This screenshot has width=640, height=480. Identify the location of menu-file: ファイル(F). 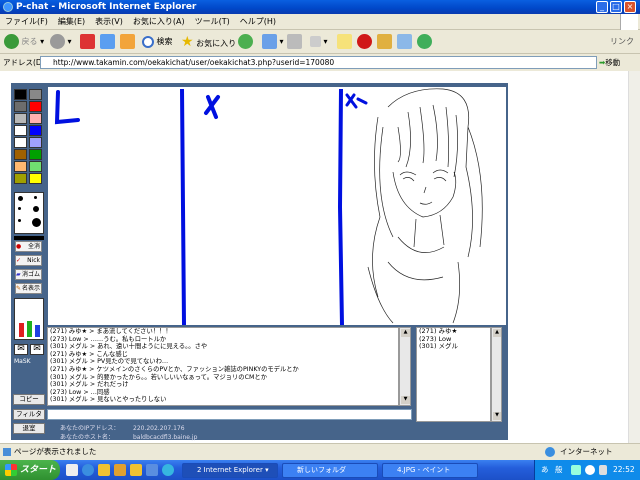
(26, 22).